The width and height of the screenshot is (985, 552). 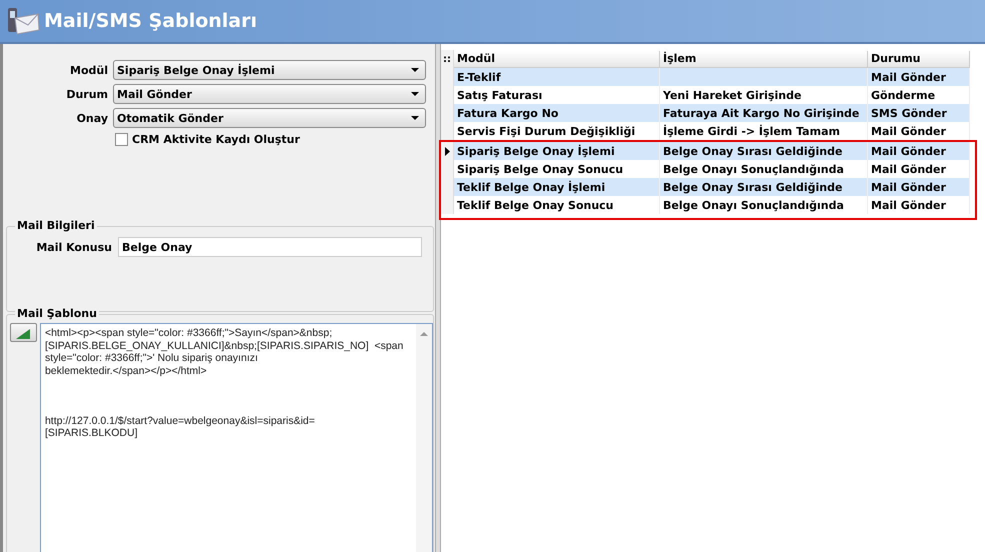 I want to click on table-row: Fatura Kargo No Faturaya Ait Kargo No Girişinde SMS Gönder, so click(x=713, y=113).